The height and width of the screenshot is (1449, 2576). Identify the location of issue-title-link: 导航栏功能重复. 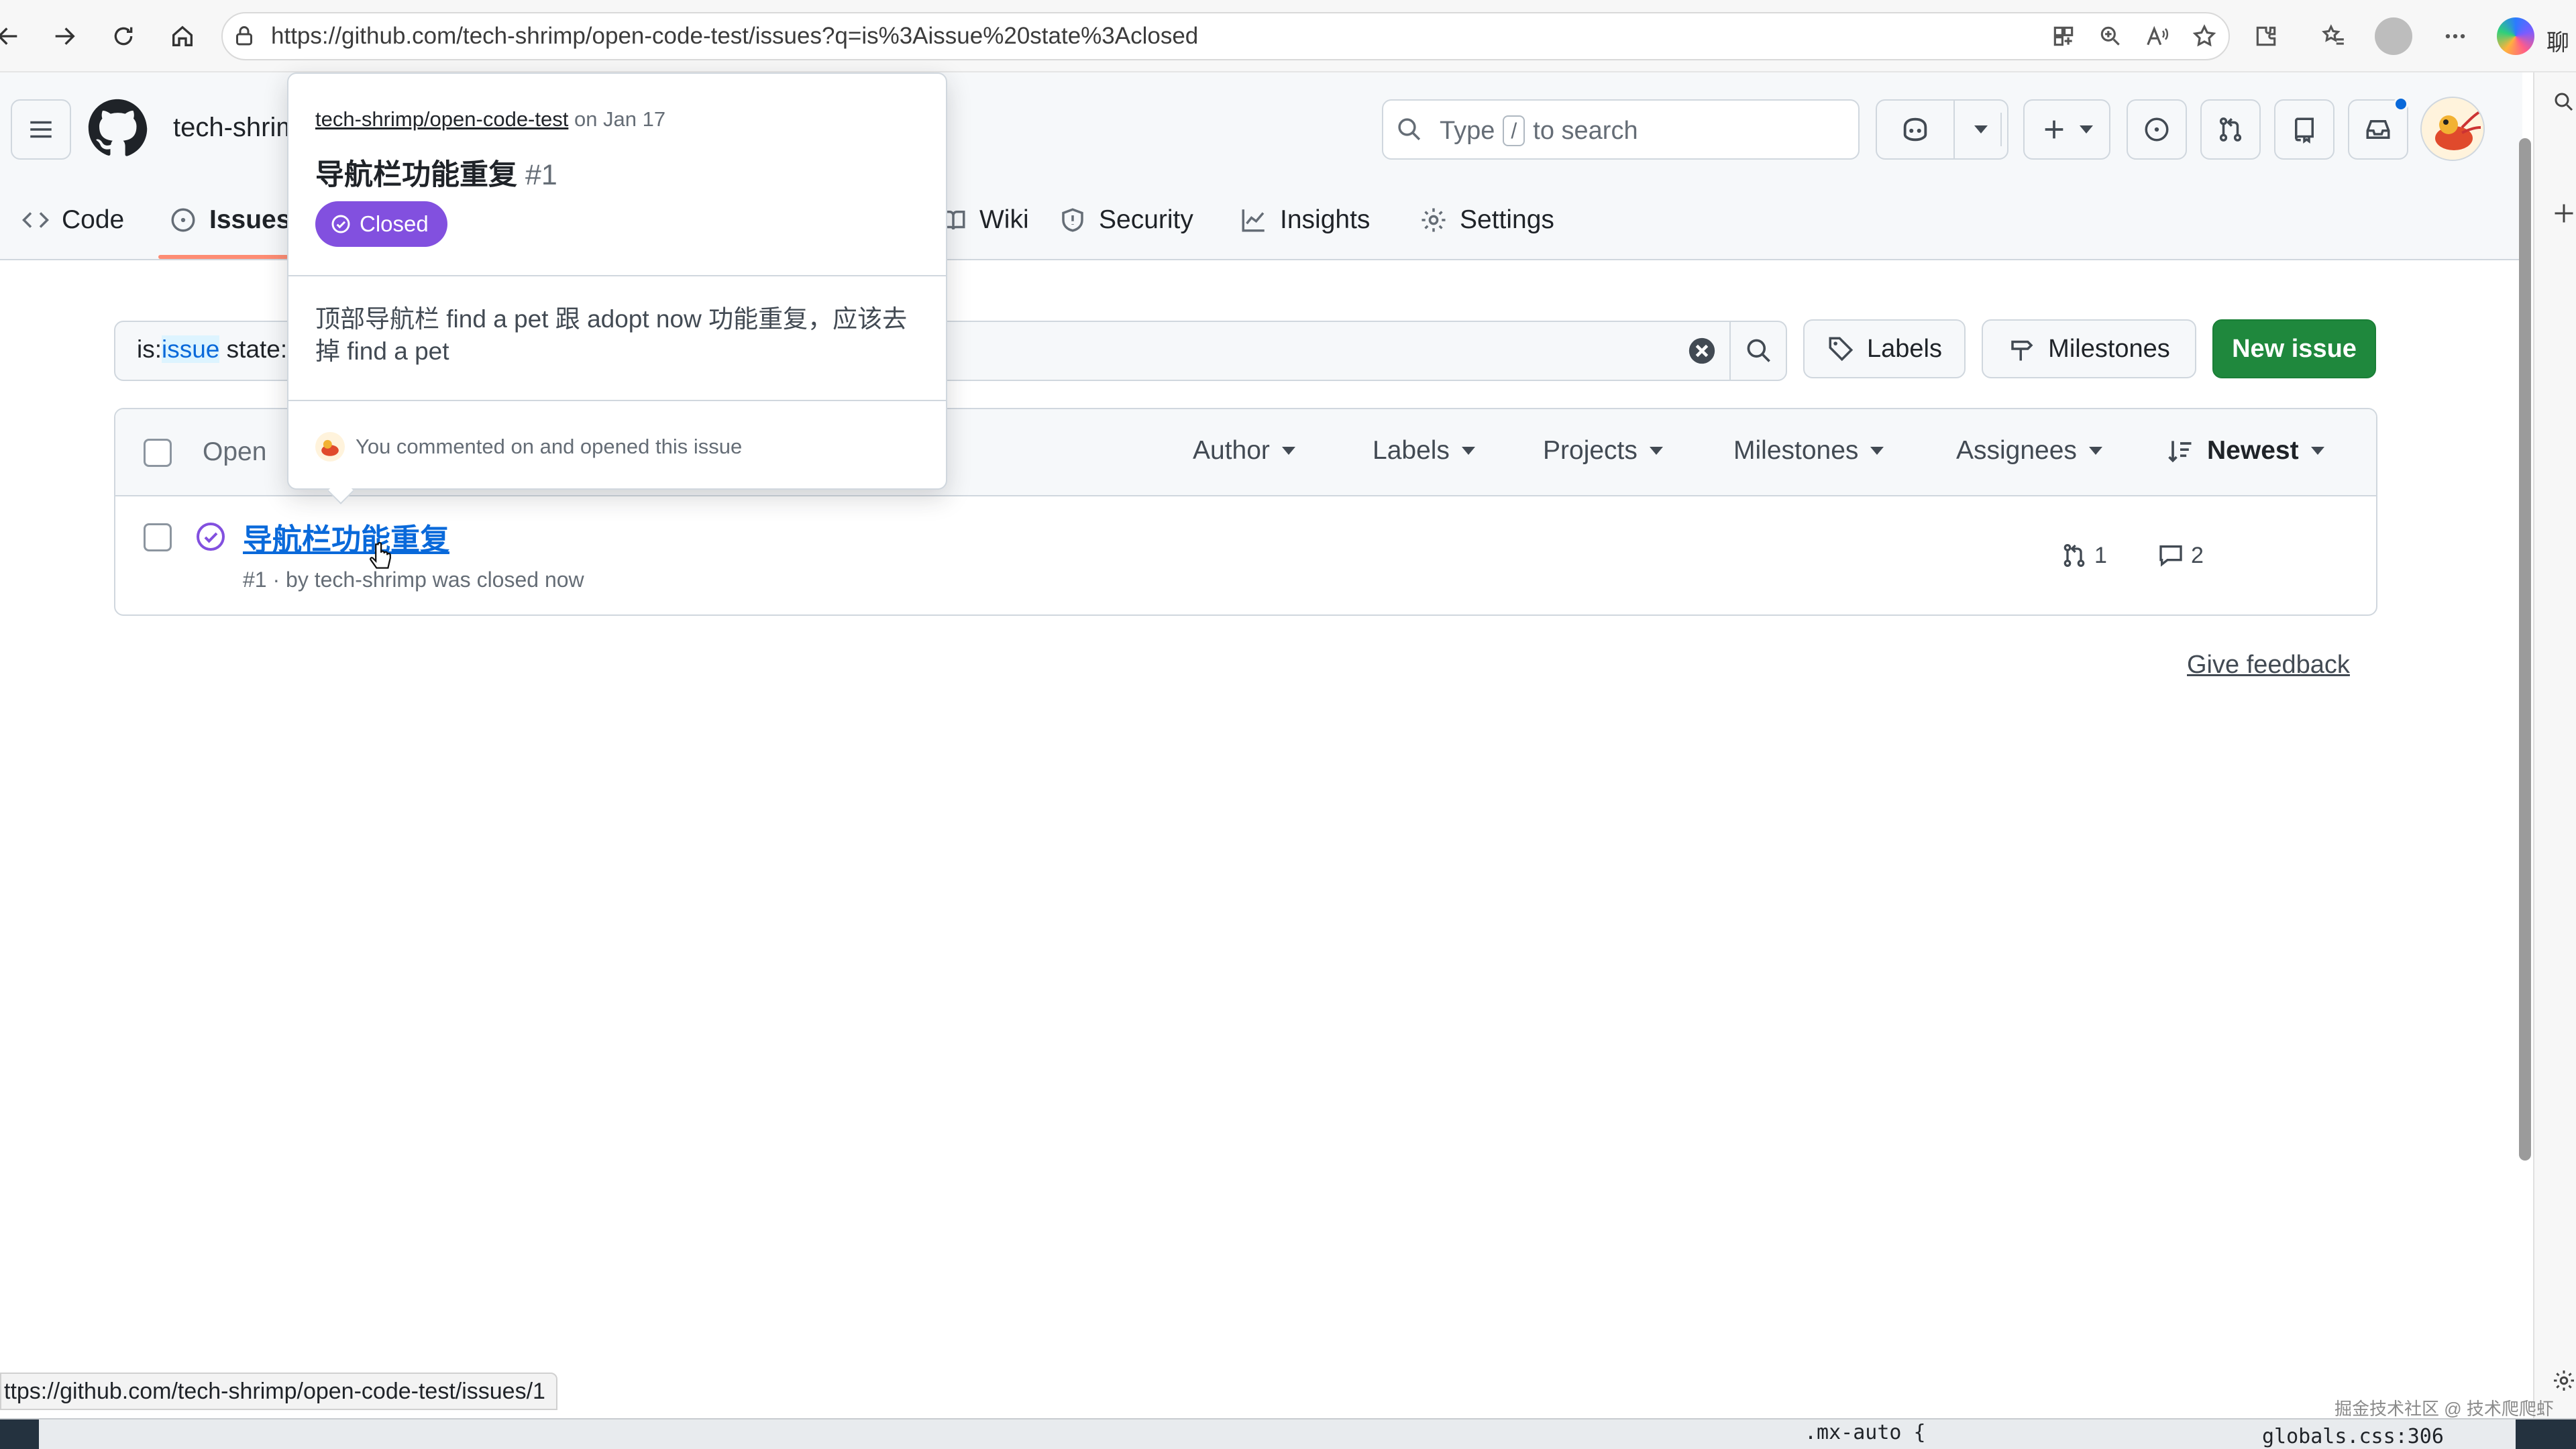
(346, 536).